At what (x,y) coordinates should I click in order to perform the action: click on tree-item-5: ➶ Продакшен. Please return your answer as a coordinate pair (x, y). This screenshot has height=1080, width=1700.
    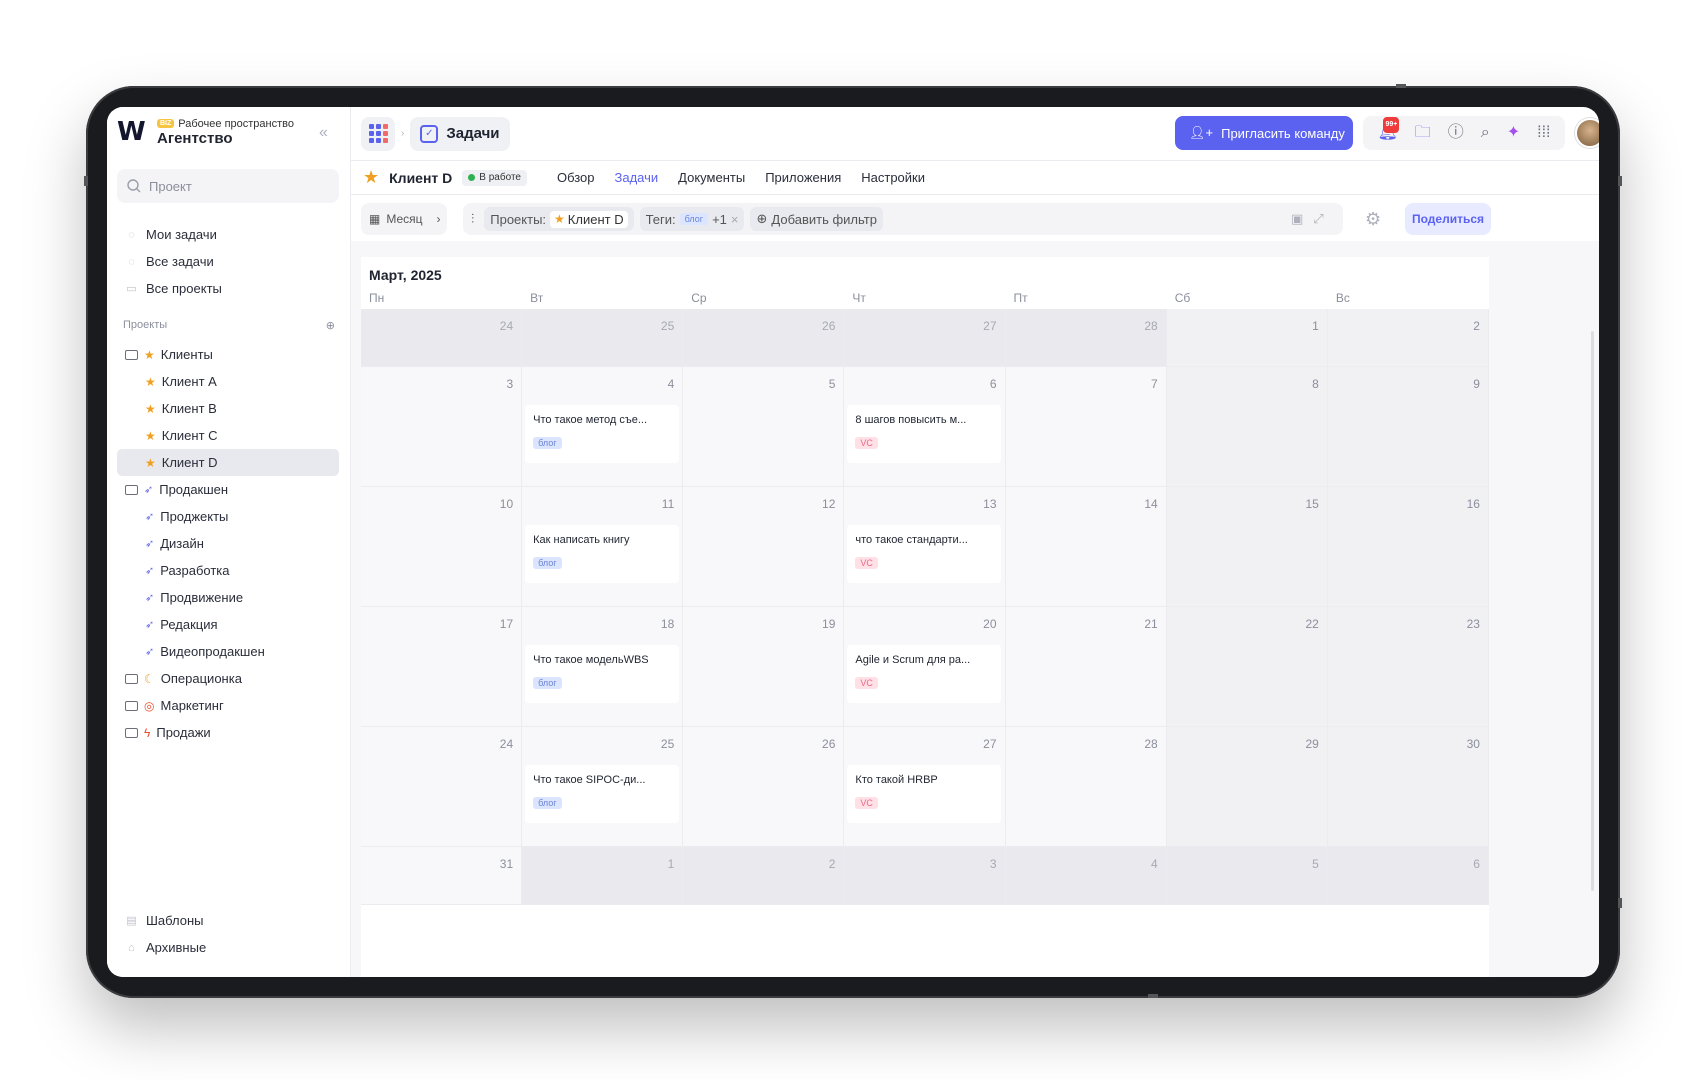
    Looking at the image, I should click on (228, 489).